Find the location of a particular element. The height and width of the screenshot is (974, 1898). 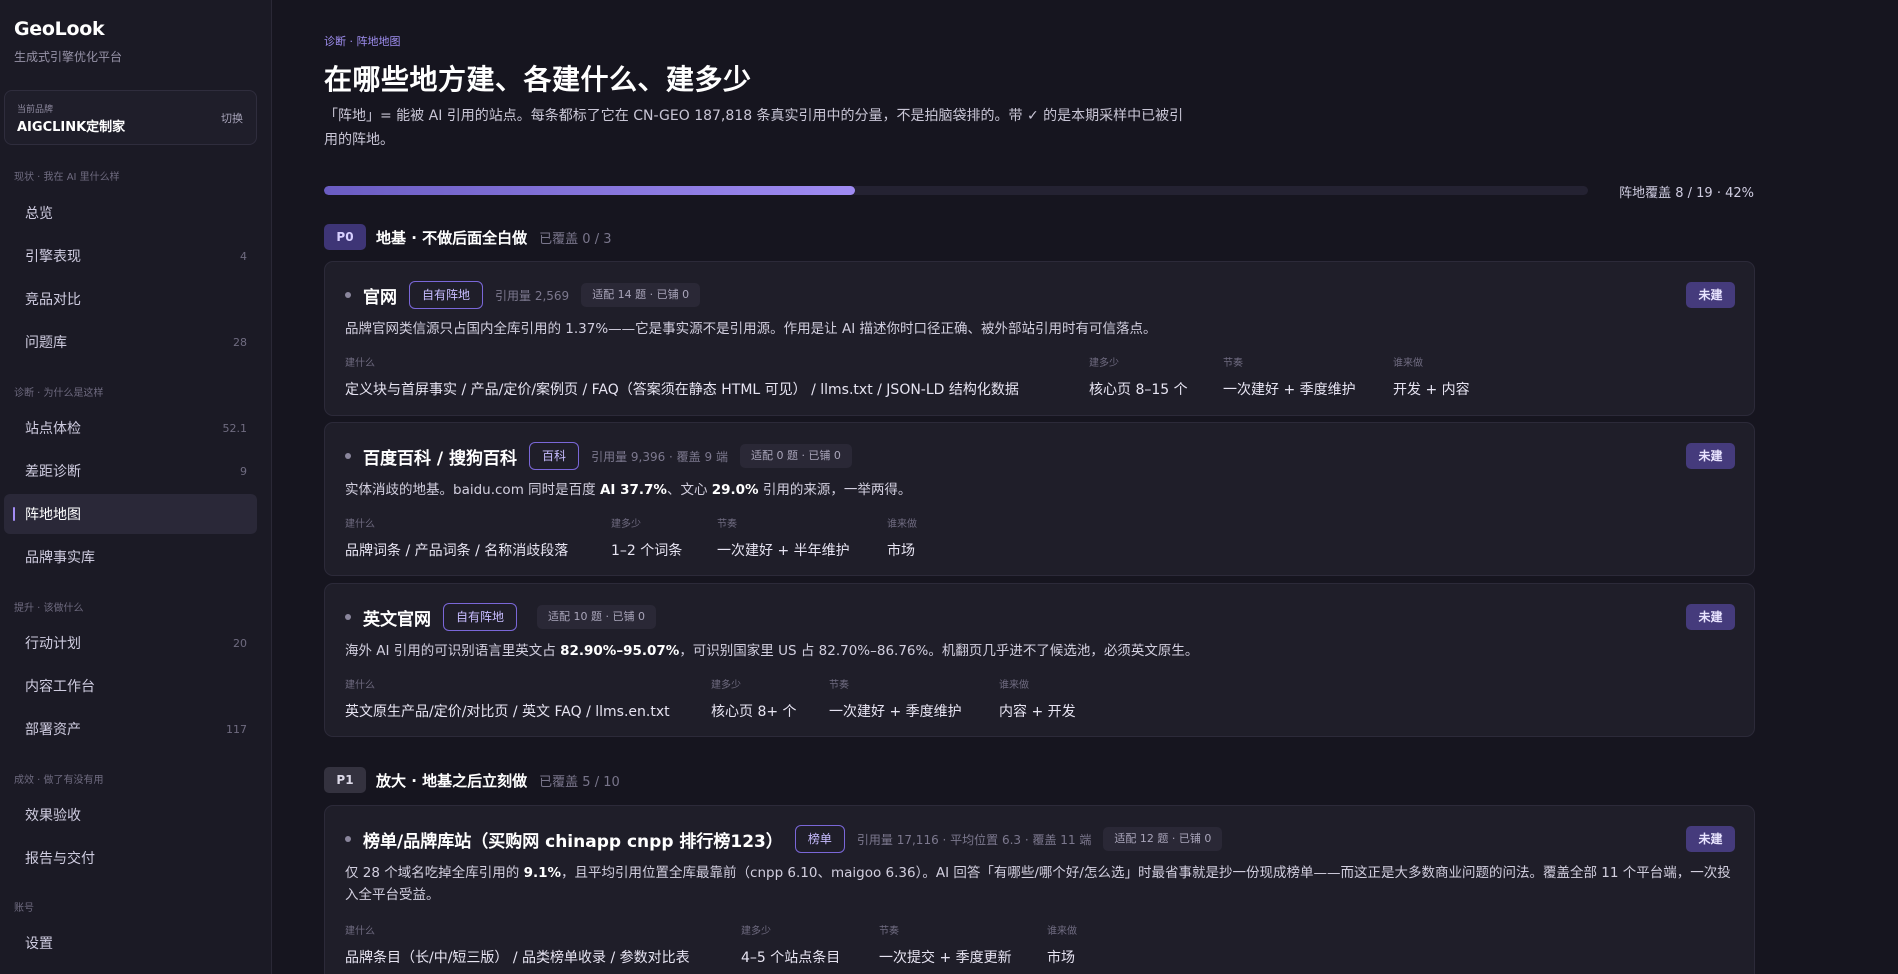

group-header-p0: P0 地基 · 不做后面全白做 已覆盖 0 / 3 is located at coordinates (467, 237).